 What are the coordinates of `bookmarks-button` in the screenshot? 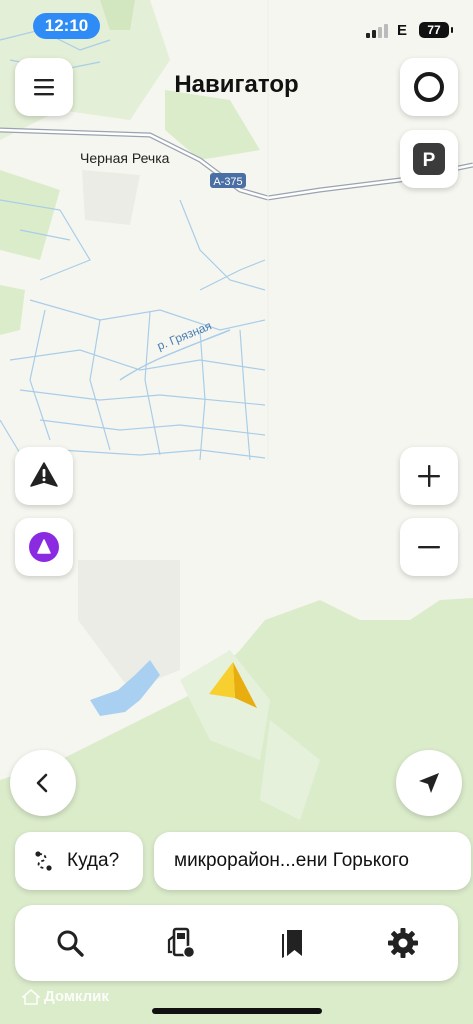 It's located at (292, 943).